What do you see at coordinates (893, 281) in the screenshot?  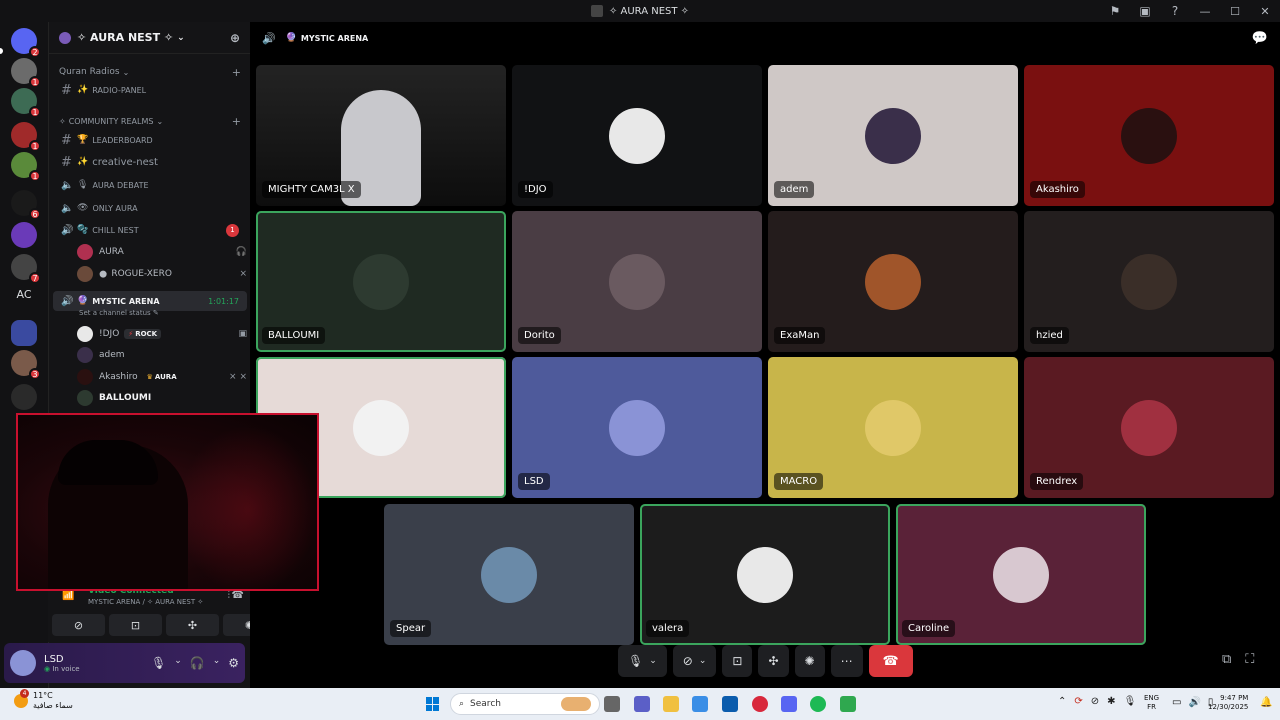 I see `participant-tile: ExaMan` at bounding box center [893, 281].